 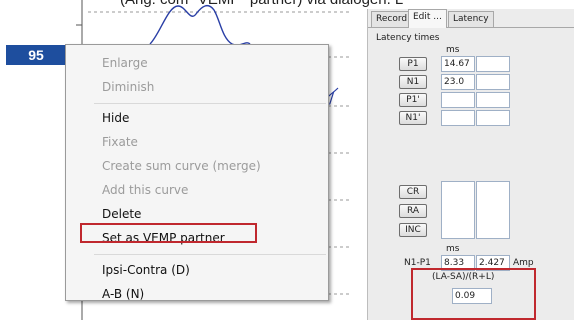 I want to click on amp-label: Amp, so click(x=523, y=263).